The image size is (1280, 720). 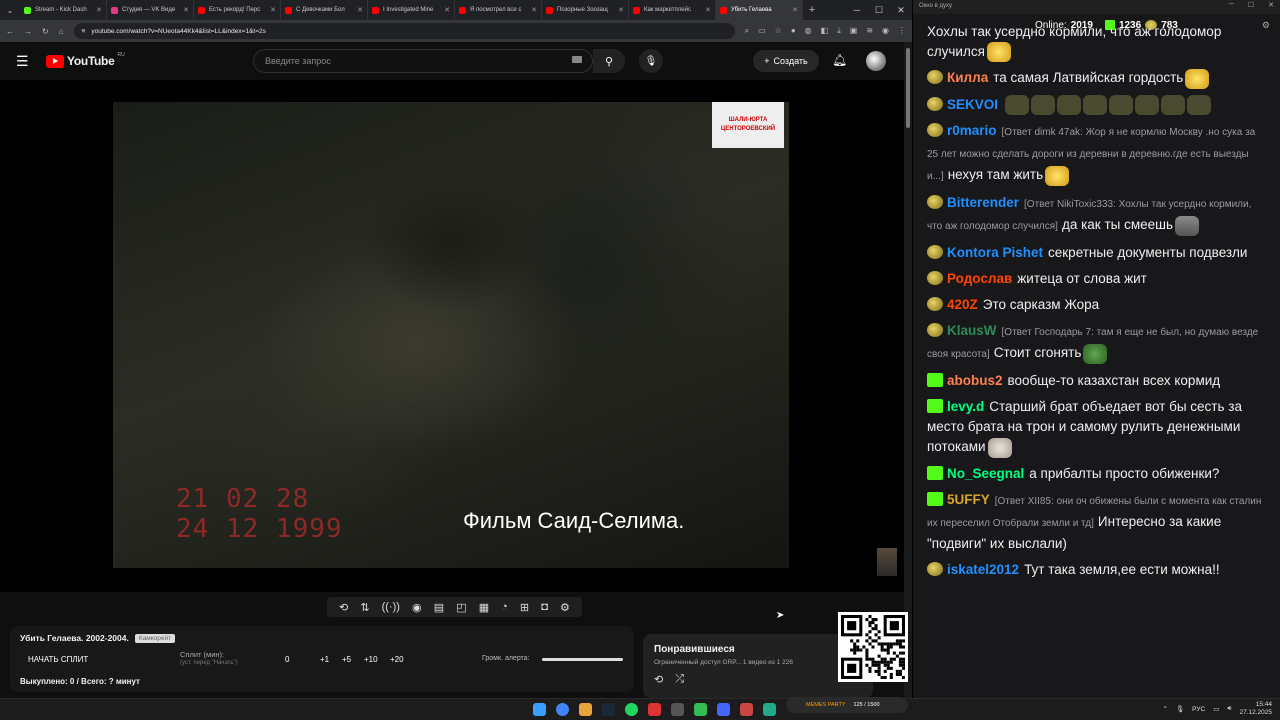 I want to click on extension-icon: ≋, so click(x=869, y=31).